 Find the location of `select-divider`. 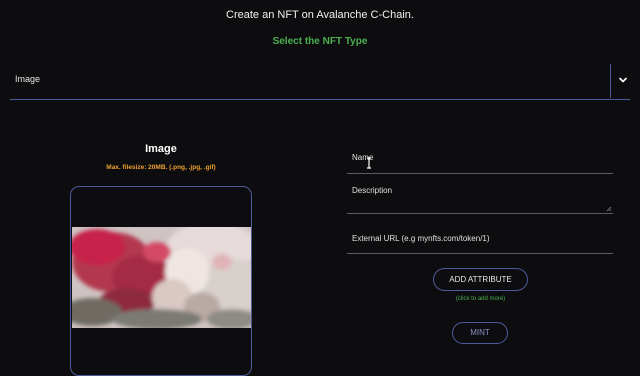

select-divider is located at coordinates (610, 81).